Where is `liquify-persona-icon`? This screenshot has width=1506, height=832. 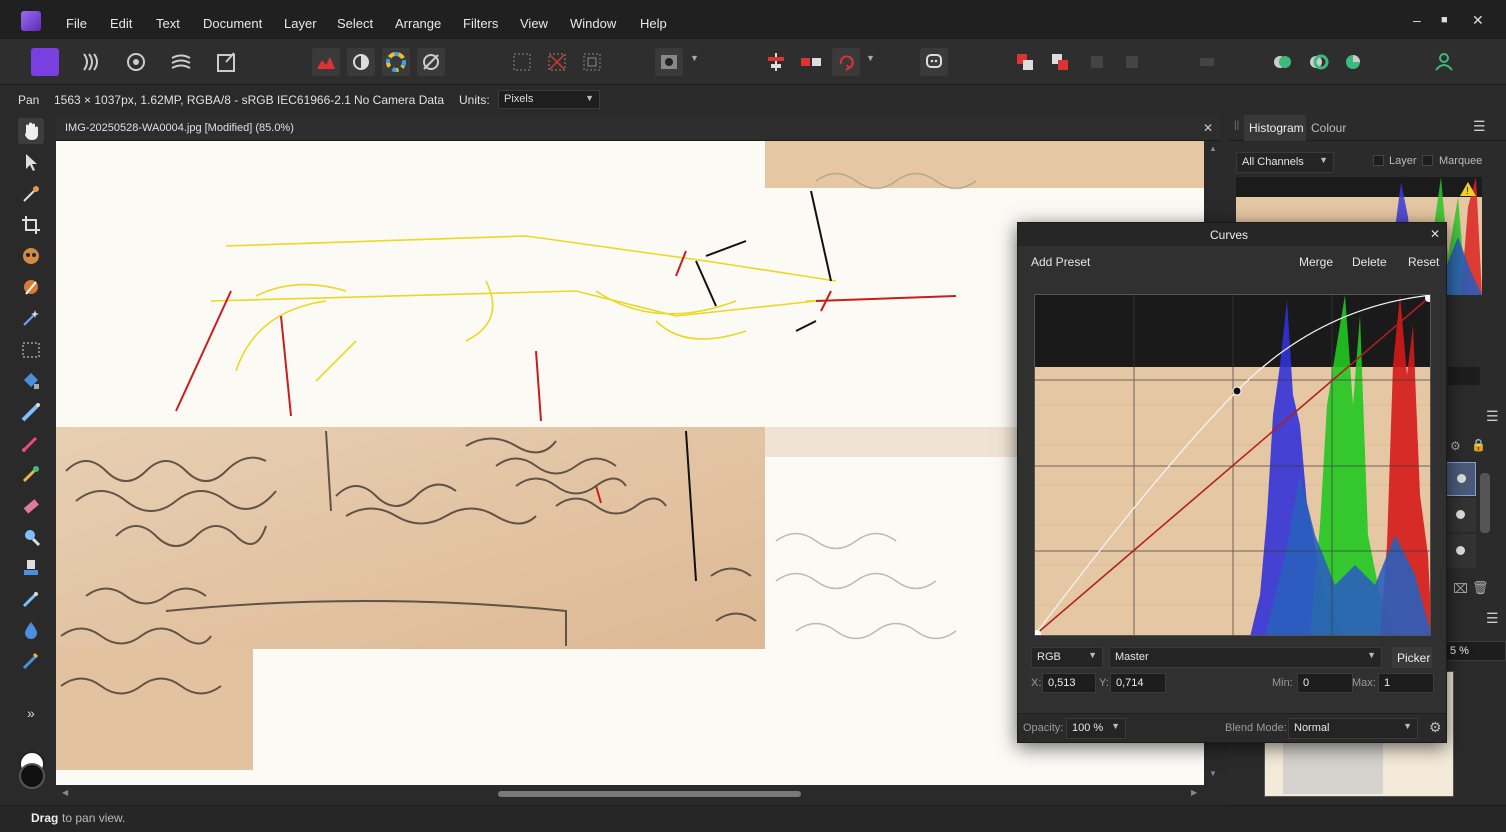 liquify-persona-icon is located at coordinates (91, 62).